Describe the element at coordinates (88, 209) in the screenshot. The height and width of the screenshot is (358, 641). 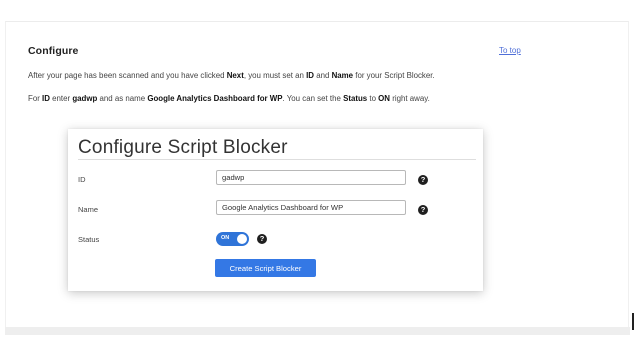
I see `name-label: Name` at that location.